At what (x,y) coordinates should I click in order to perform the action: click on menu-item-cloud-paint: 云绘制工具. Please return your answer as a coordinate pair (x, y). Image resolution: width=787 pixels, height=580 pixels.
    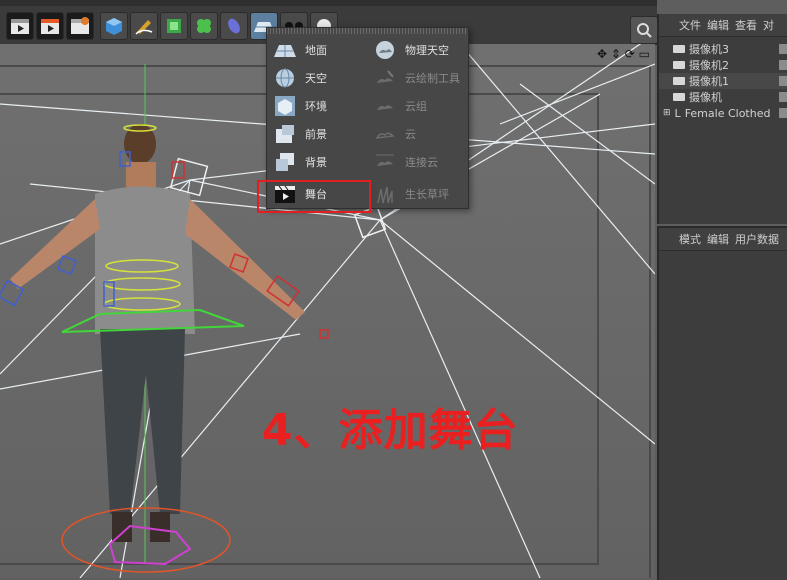
    Looking at the image, I should click on (417, 78).